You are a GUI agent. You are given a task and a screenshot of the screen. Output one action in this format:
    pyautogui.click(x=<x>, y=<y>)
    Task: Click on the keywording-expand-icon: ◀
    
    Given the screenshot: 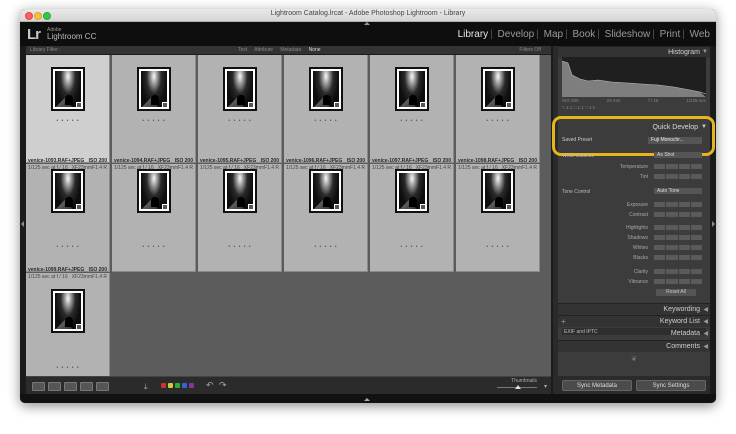 What is the action you would take?
    pyautogui.click(x=705, y=309)
    